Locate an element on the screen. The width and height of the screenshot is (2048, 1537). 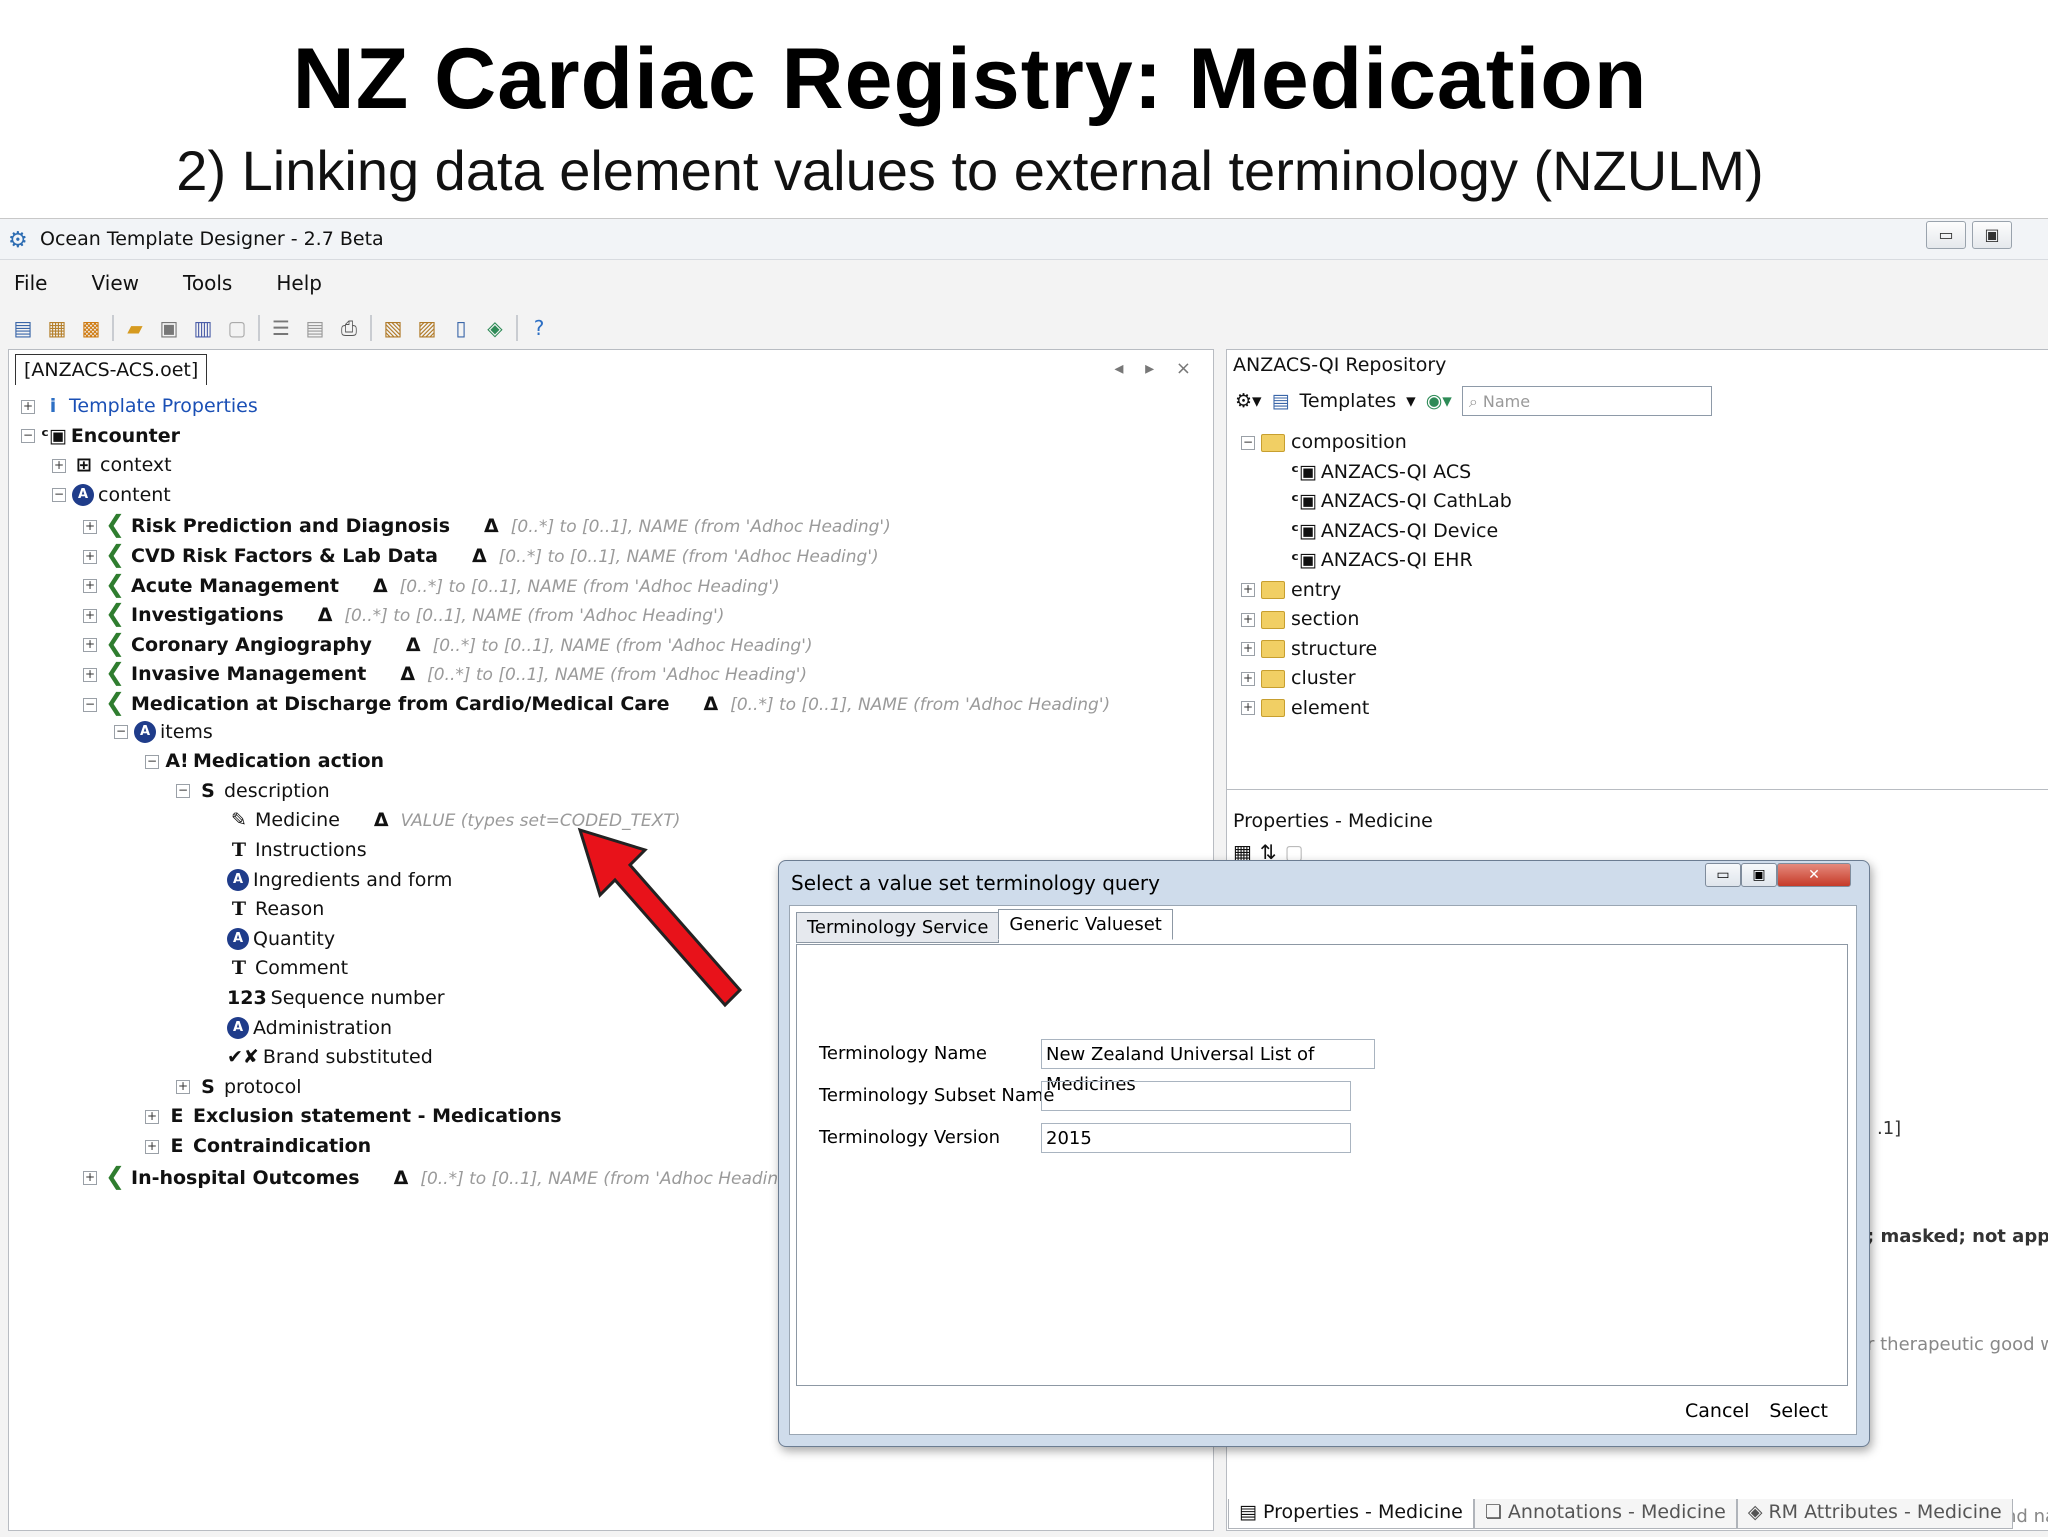
help-icon: ? is located at coordinates (539, 328).